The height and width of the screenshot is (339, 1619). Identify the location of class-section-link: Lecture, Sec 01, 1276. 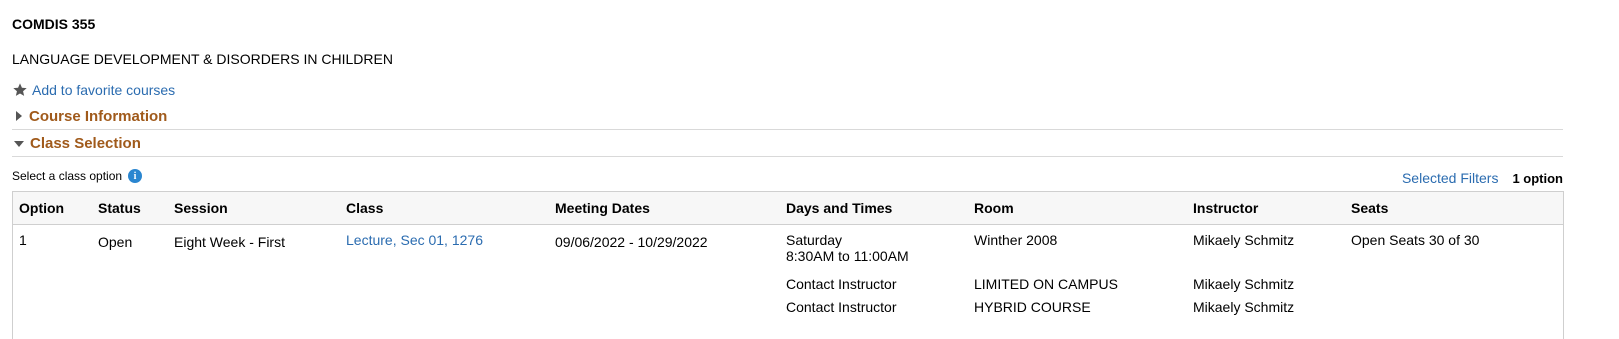
(414, 240).